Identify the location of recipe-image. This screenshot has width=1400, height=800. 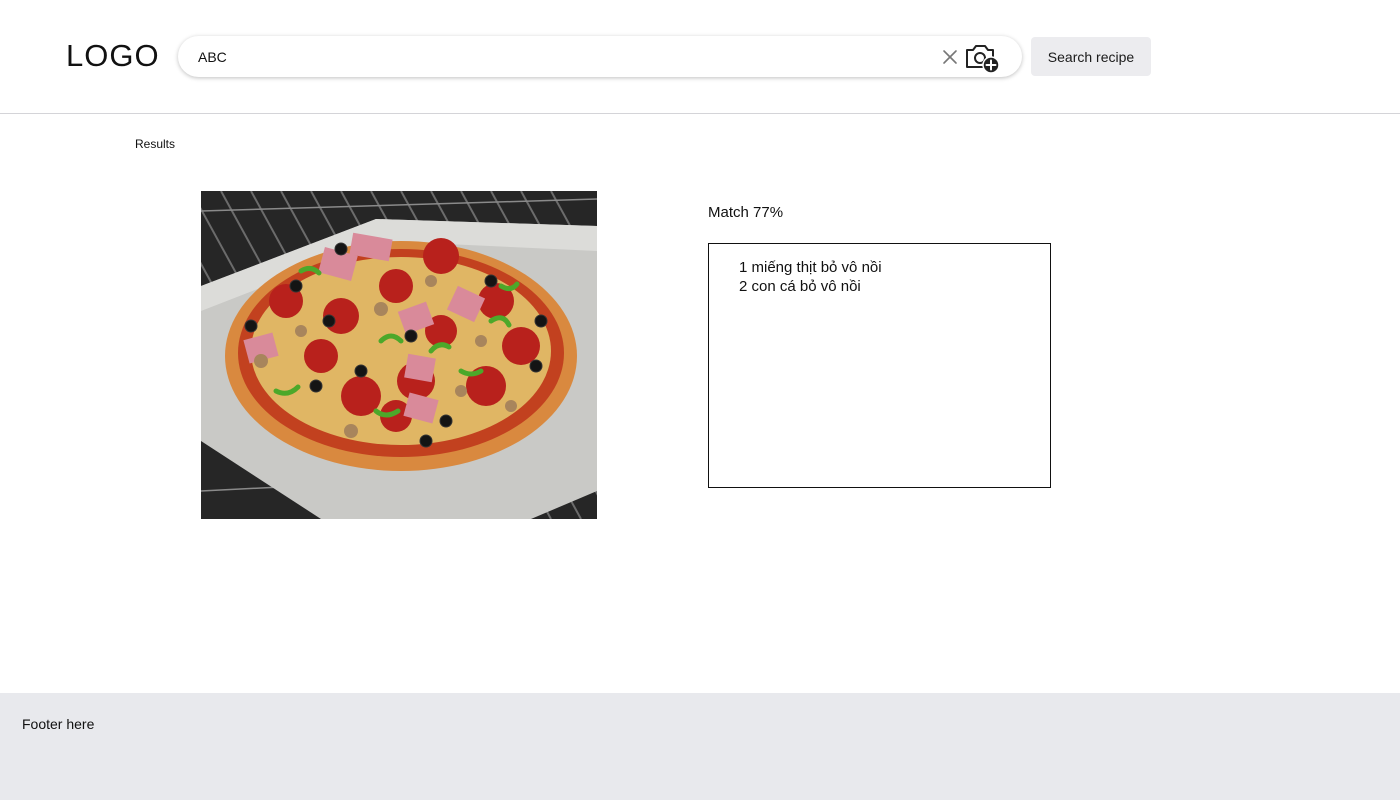
(399, 355).